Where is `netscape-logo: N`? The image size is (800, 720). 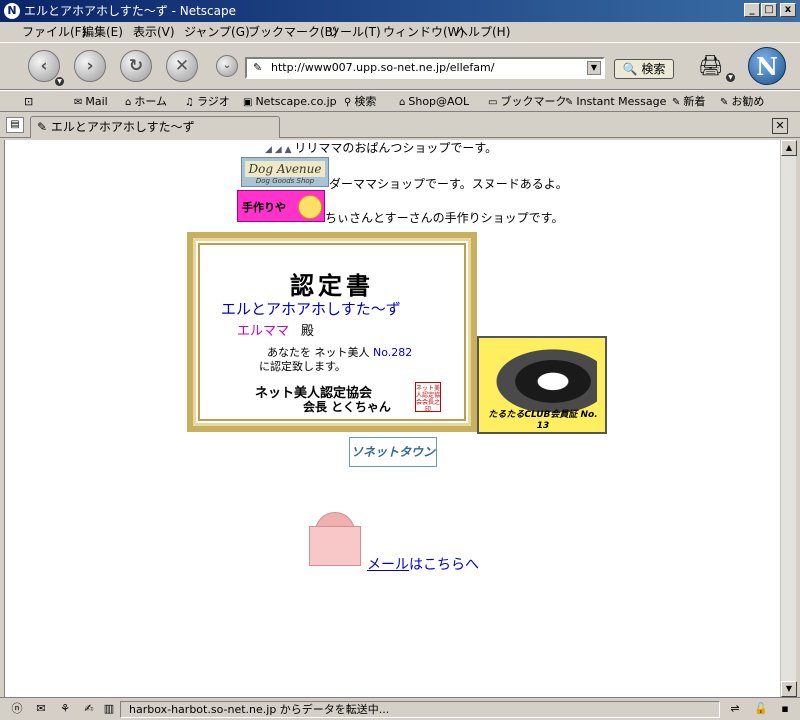 netscape-logo: N is located at coordinates (767, 66).